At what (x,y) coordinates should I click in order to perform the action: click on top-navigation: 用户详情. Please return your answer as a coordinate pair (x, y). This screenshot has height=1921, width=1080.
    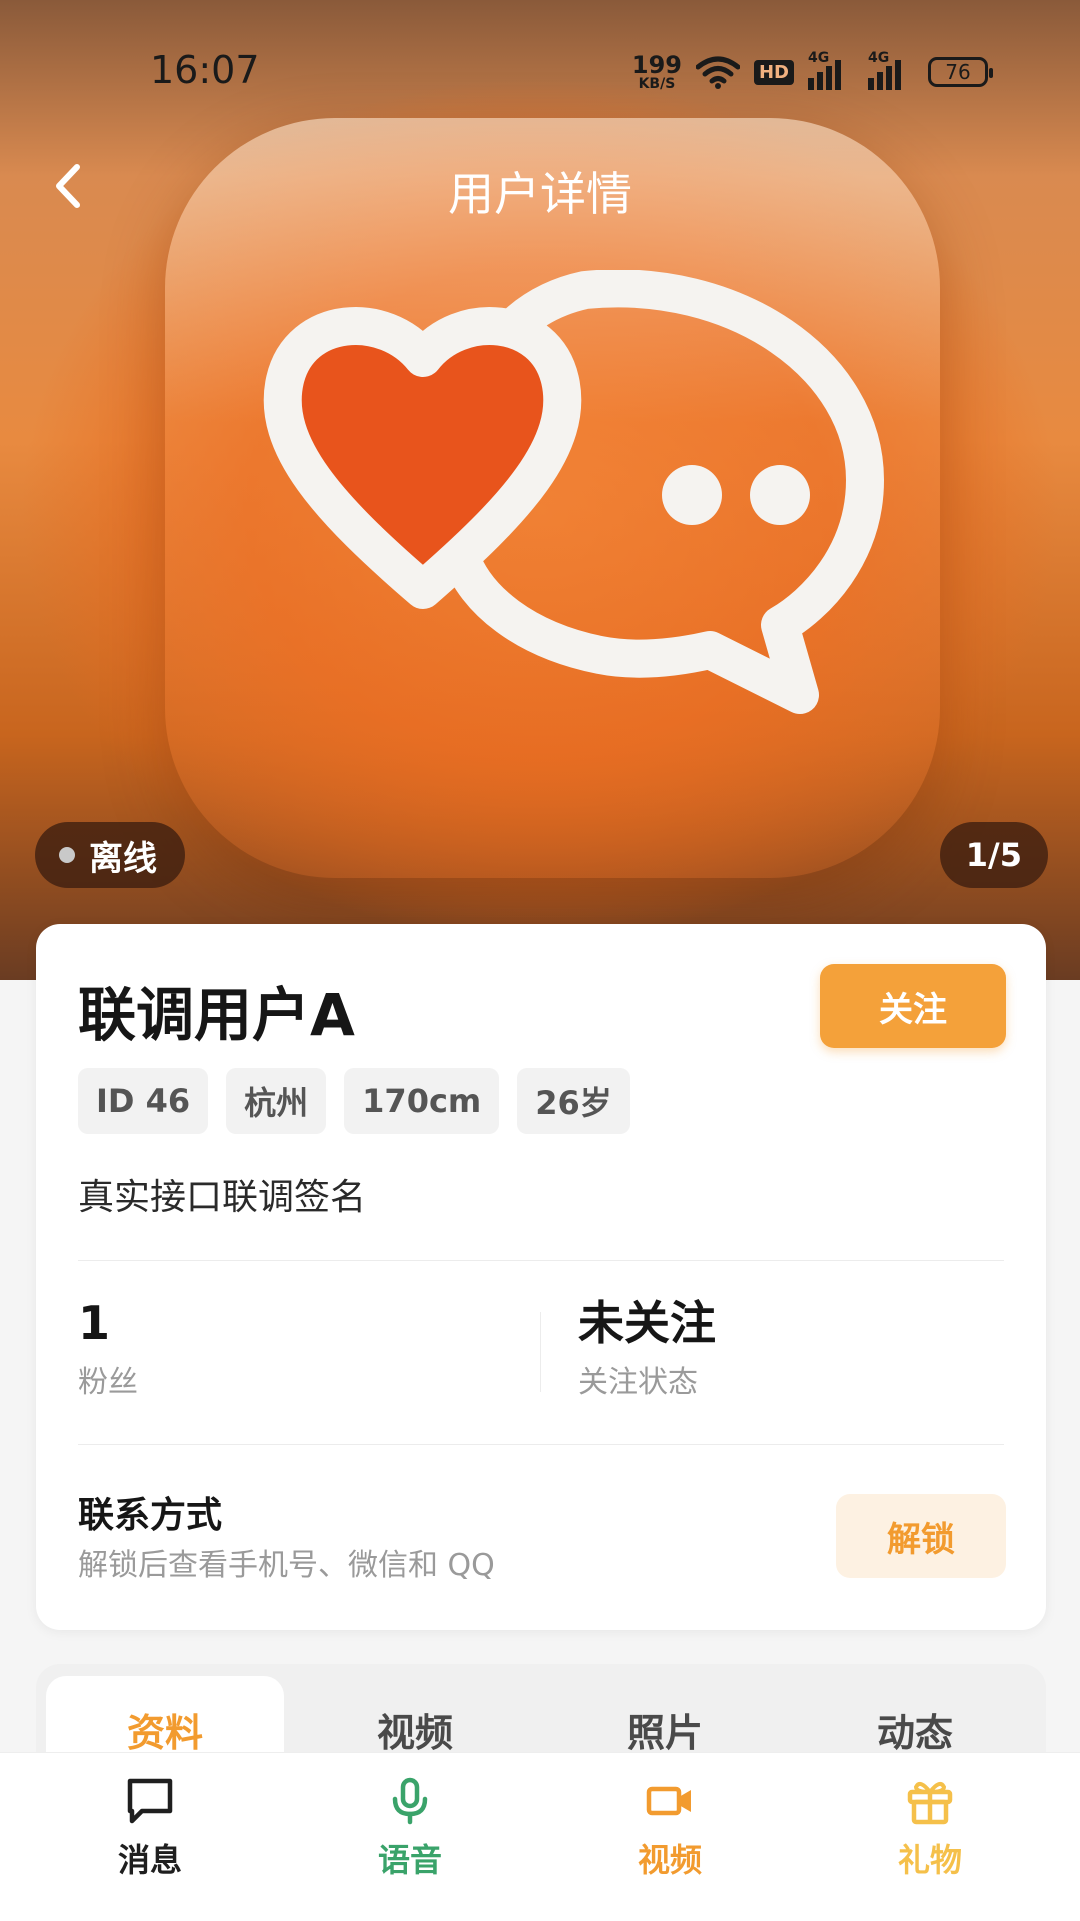
    Looking at the image, I should click on (540, 185).